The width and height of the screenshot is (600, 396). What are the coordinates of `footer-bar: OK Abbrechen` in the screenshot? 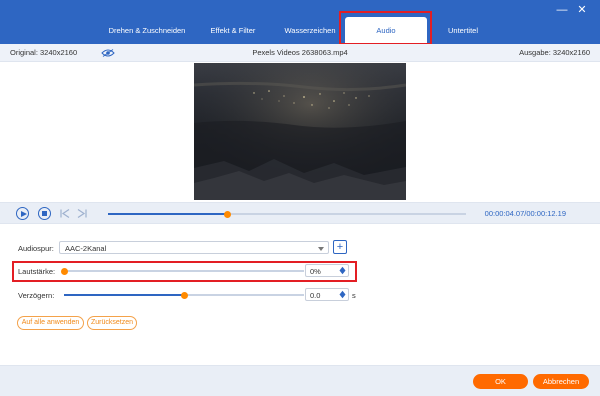 It's located at (300, 380).